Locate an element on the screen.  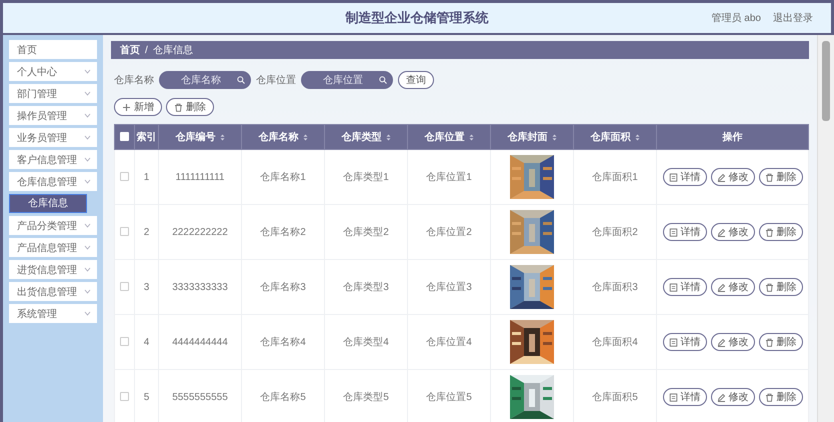
table-cell: 仓库名称5 is located at coordinates (283, 397).